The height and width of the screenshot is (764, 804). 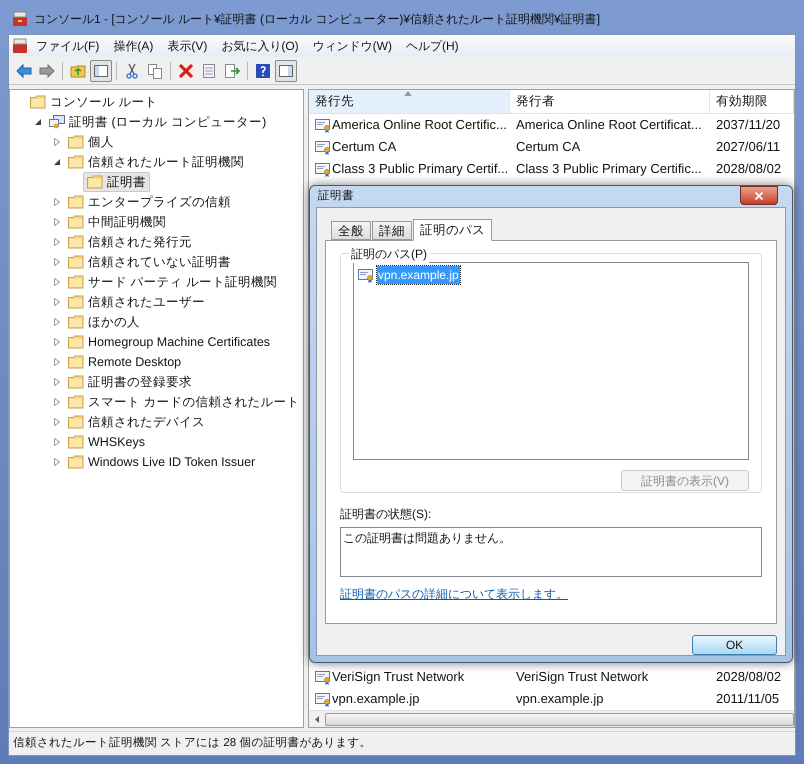 I want to click on tree-item: Homegroup Machine Certificates, so click(x=169, y=342).